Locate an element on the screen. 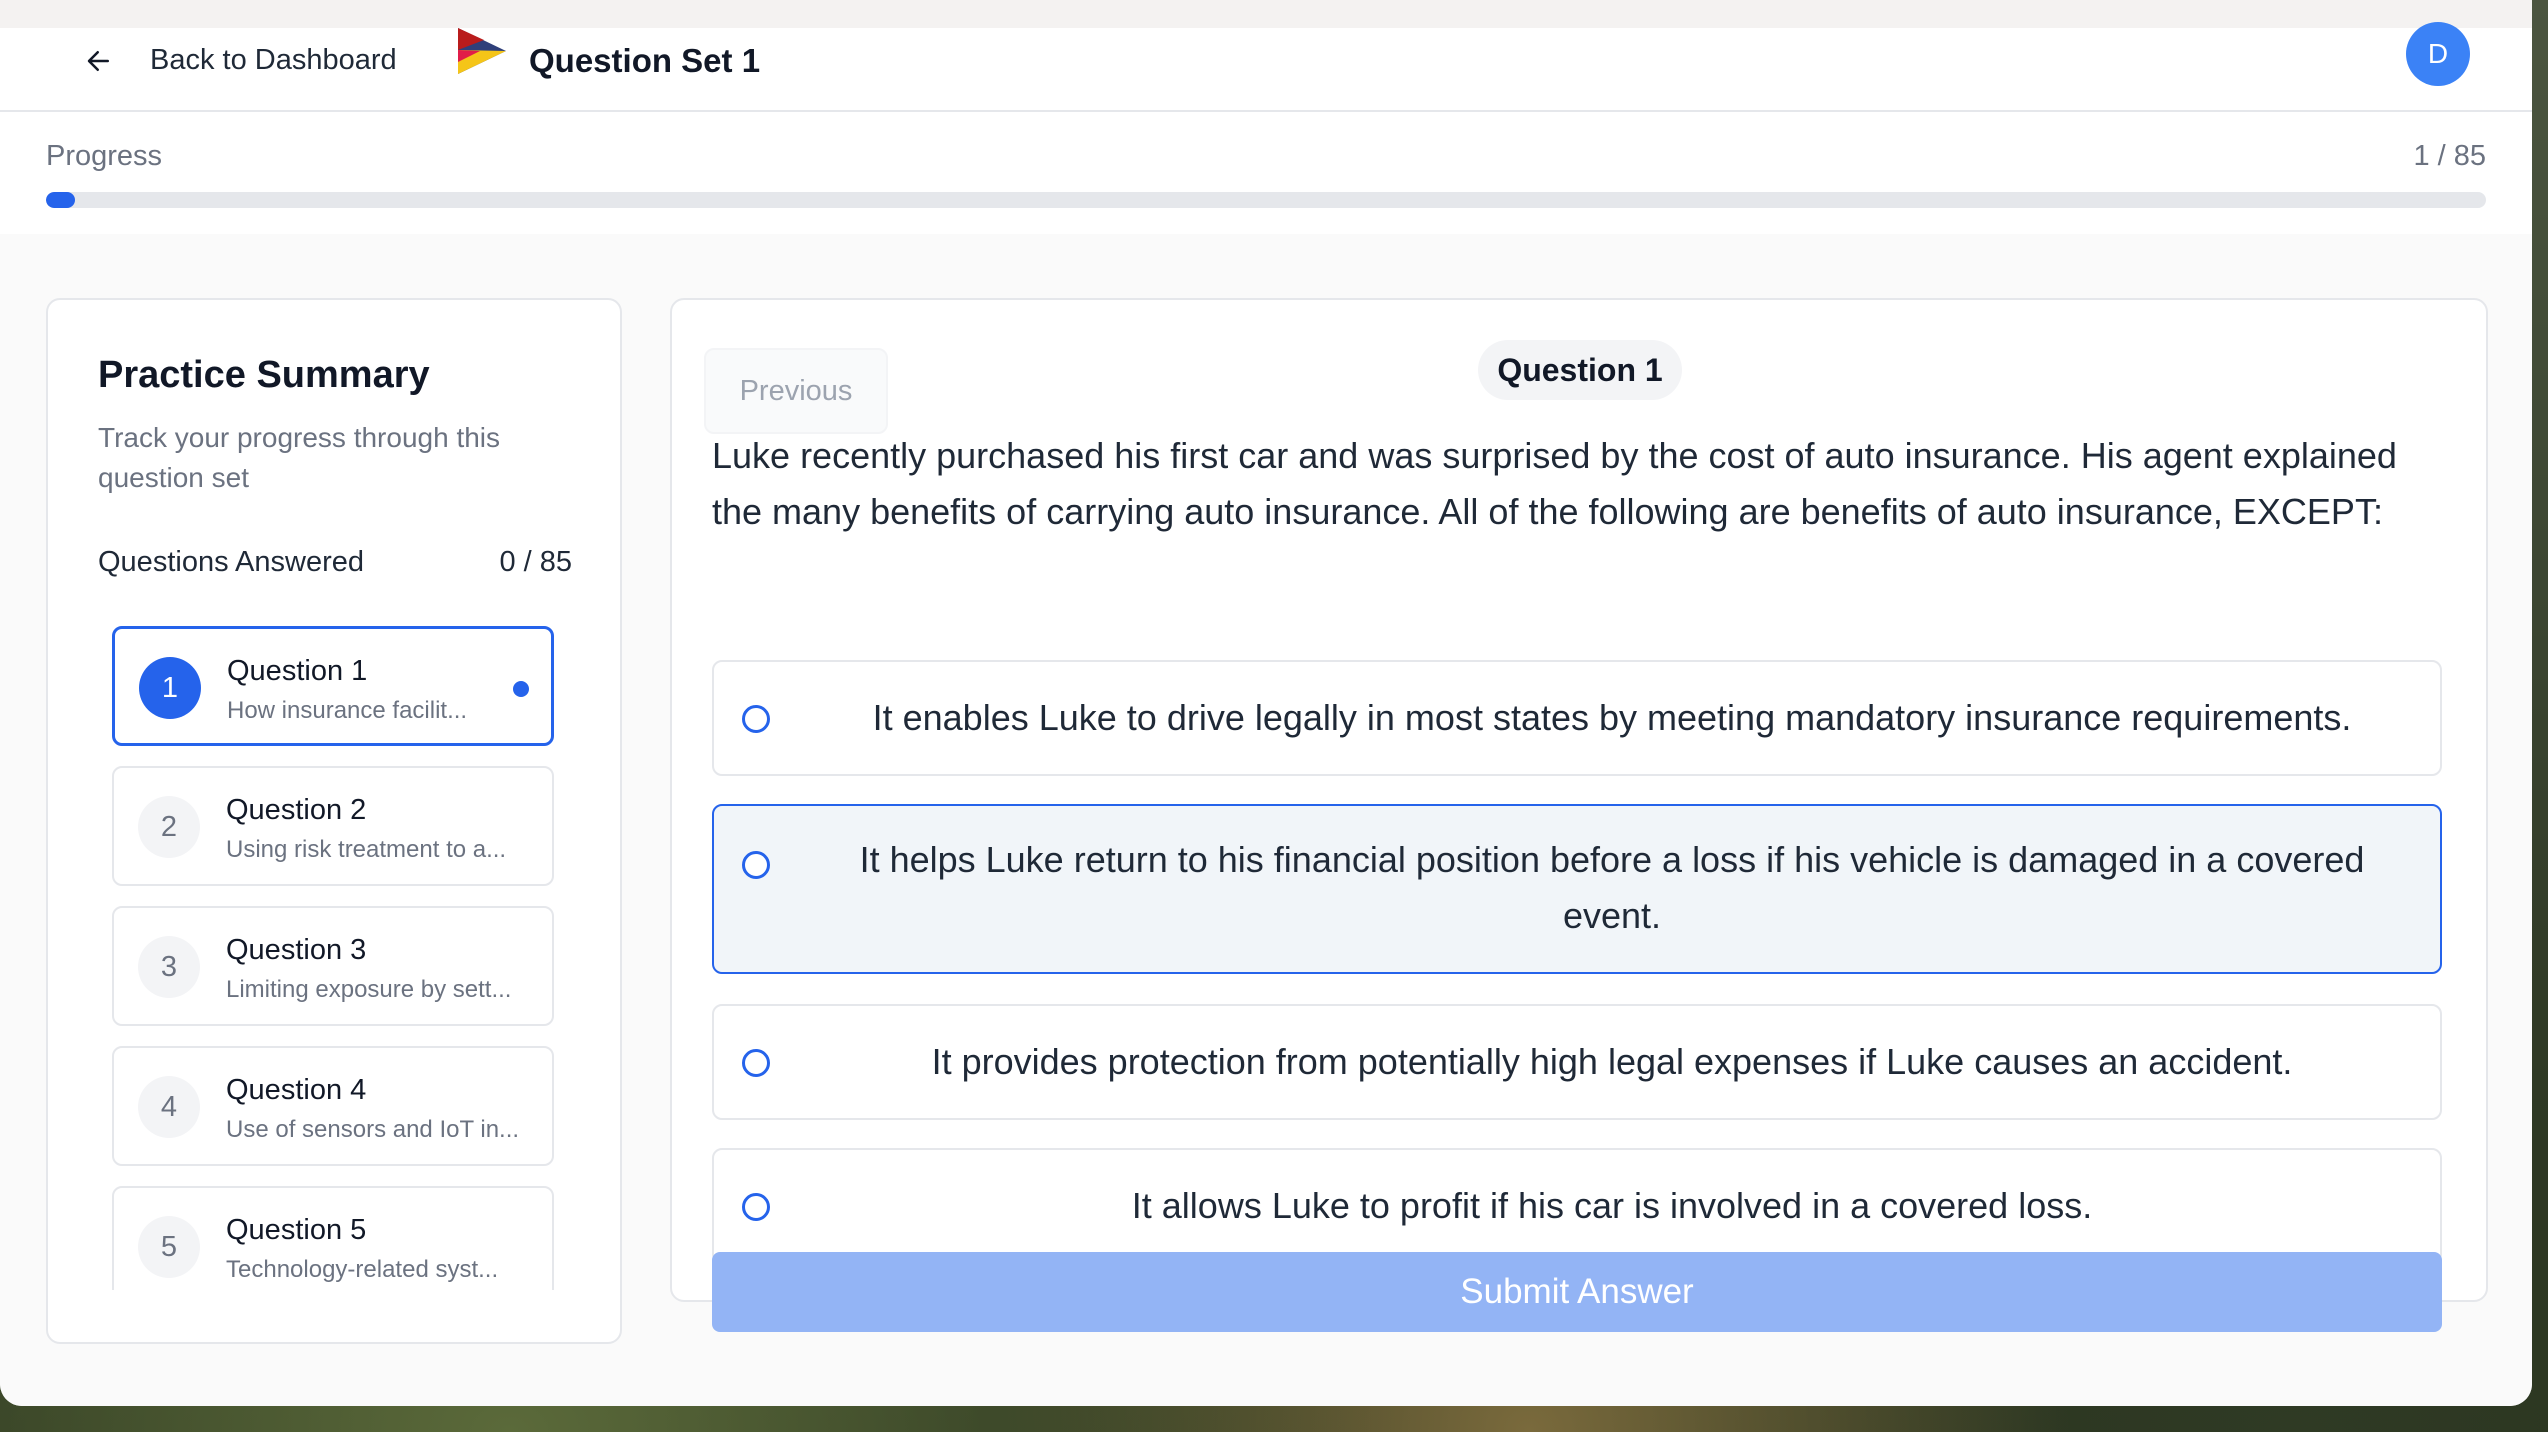  top-header: Back to Dashboard Question Set 1 D is located at coordinates (1266, 67).